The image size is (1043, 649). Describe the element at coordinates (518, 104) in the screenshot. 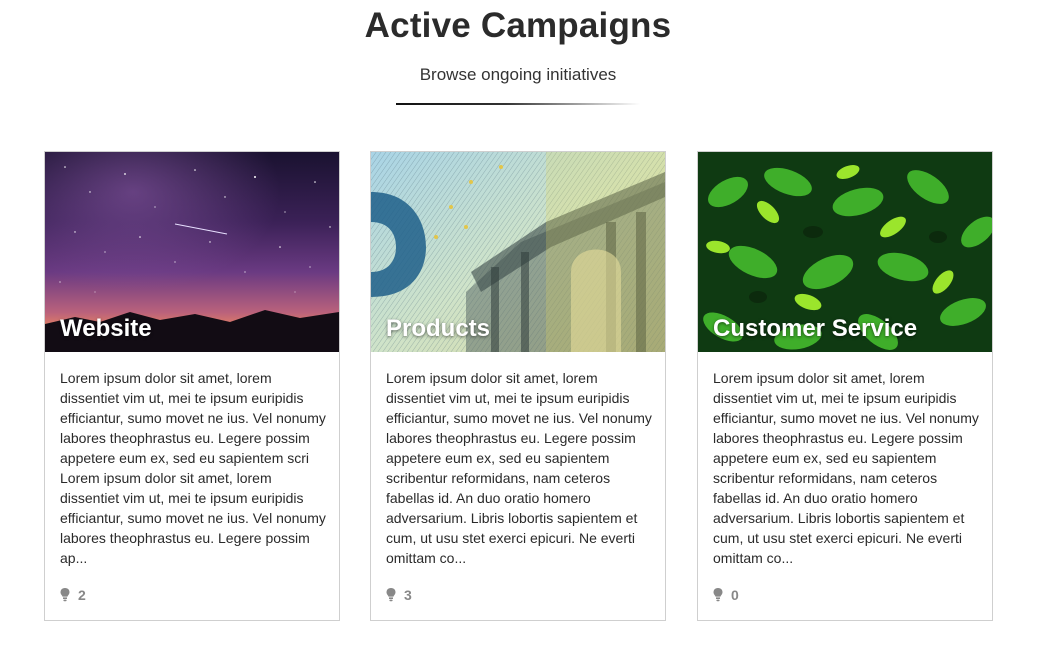

I see `title-divider` at that location.